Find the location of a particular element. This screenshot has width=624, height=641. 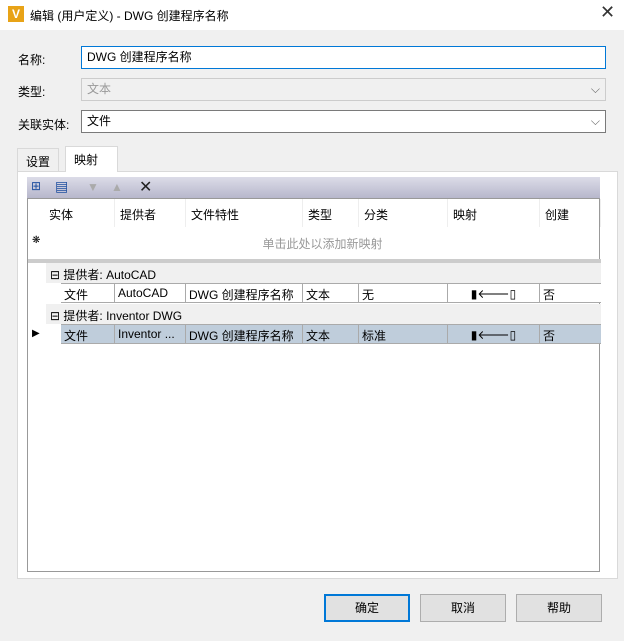

col-create: 创建 is located at coordinates (570, 213).